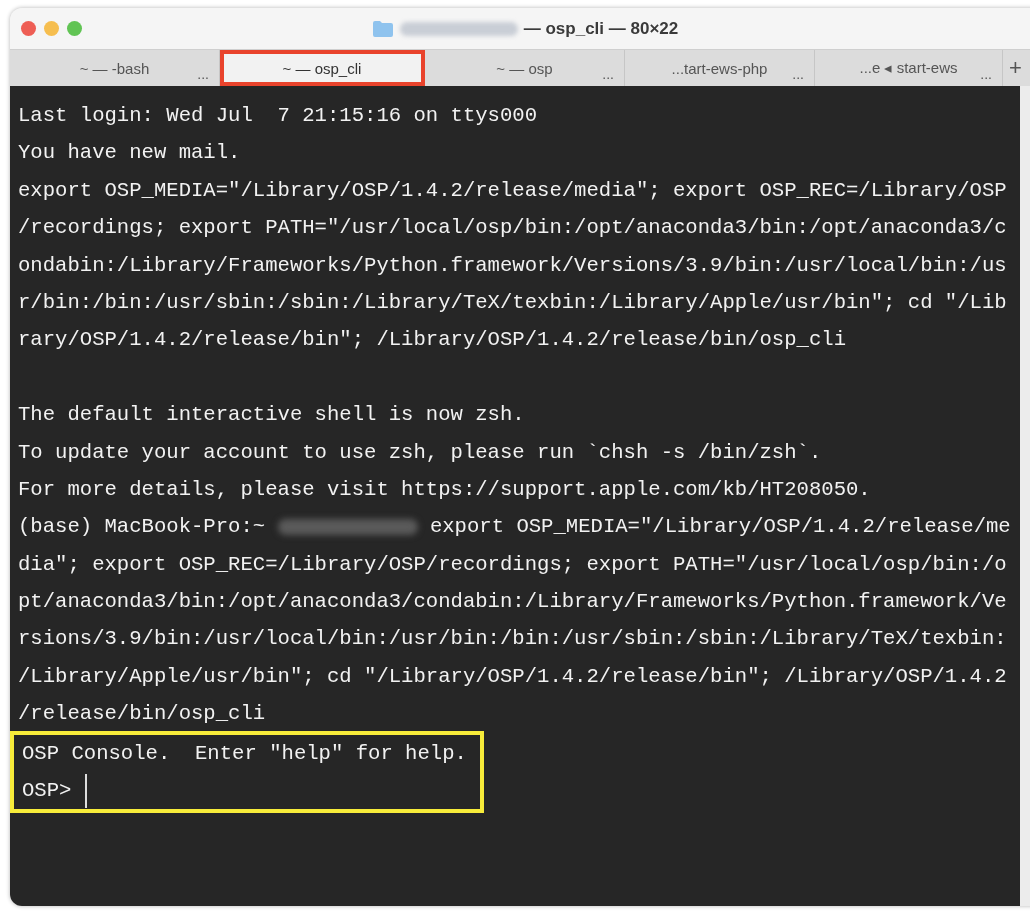 The image size is (1030, 912). Describe the element at coordinates (28, 28) in the screenshot. I see `close-button` at that location.